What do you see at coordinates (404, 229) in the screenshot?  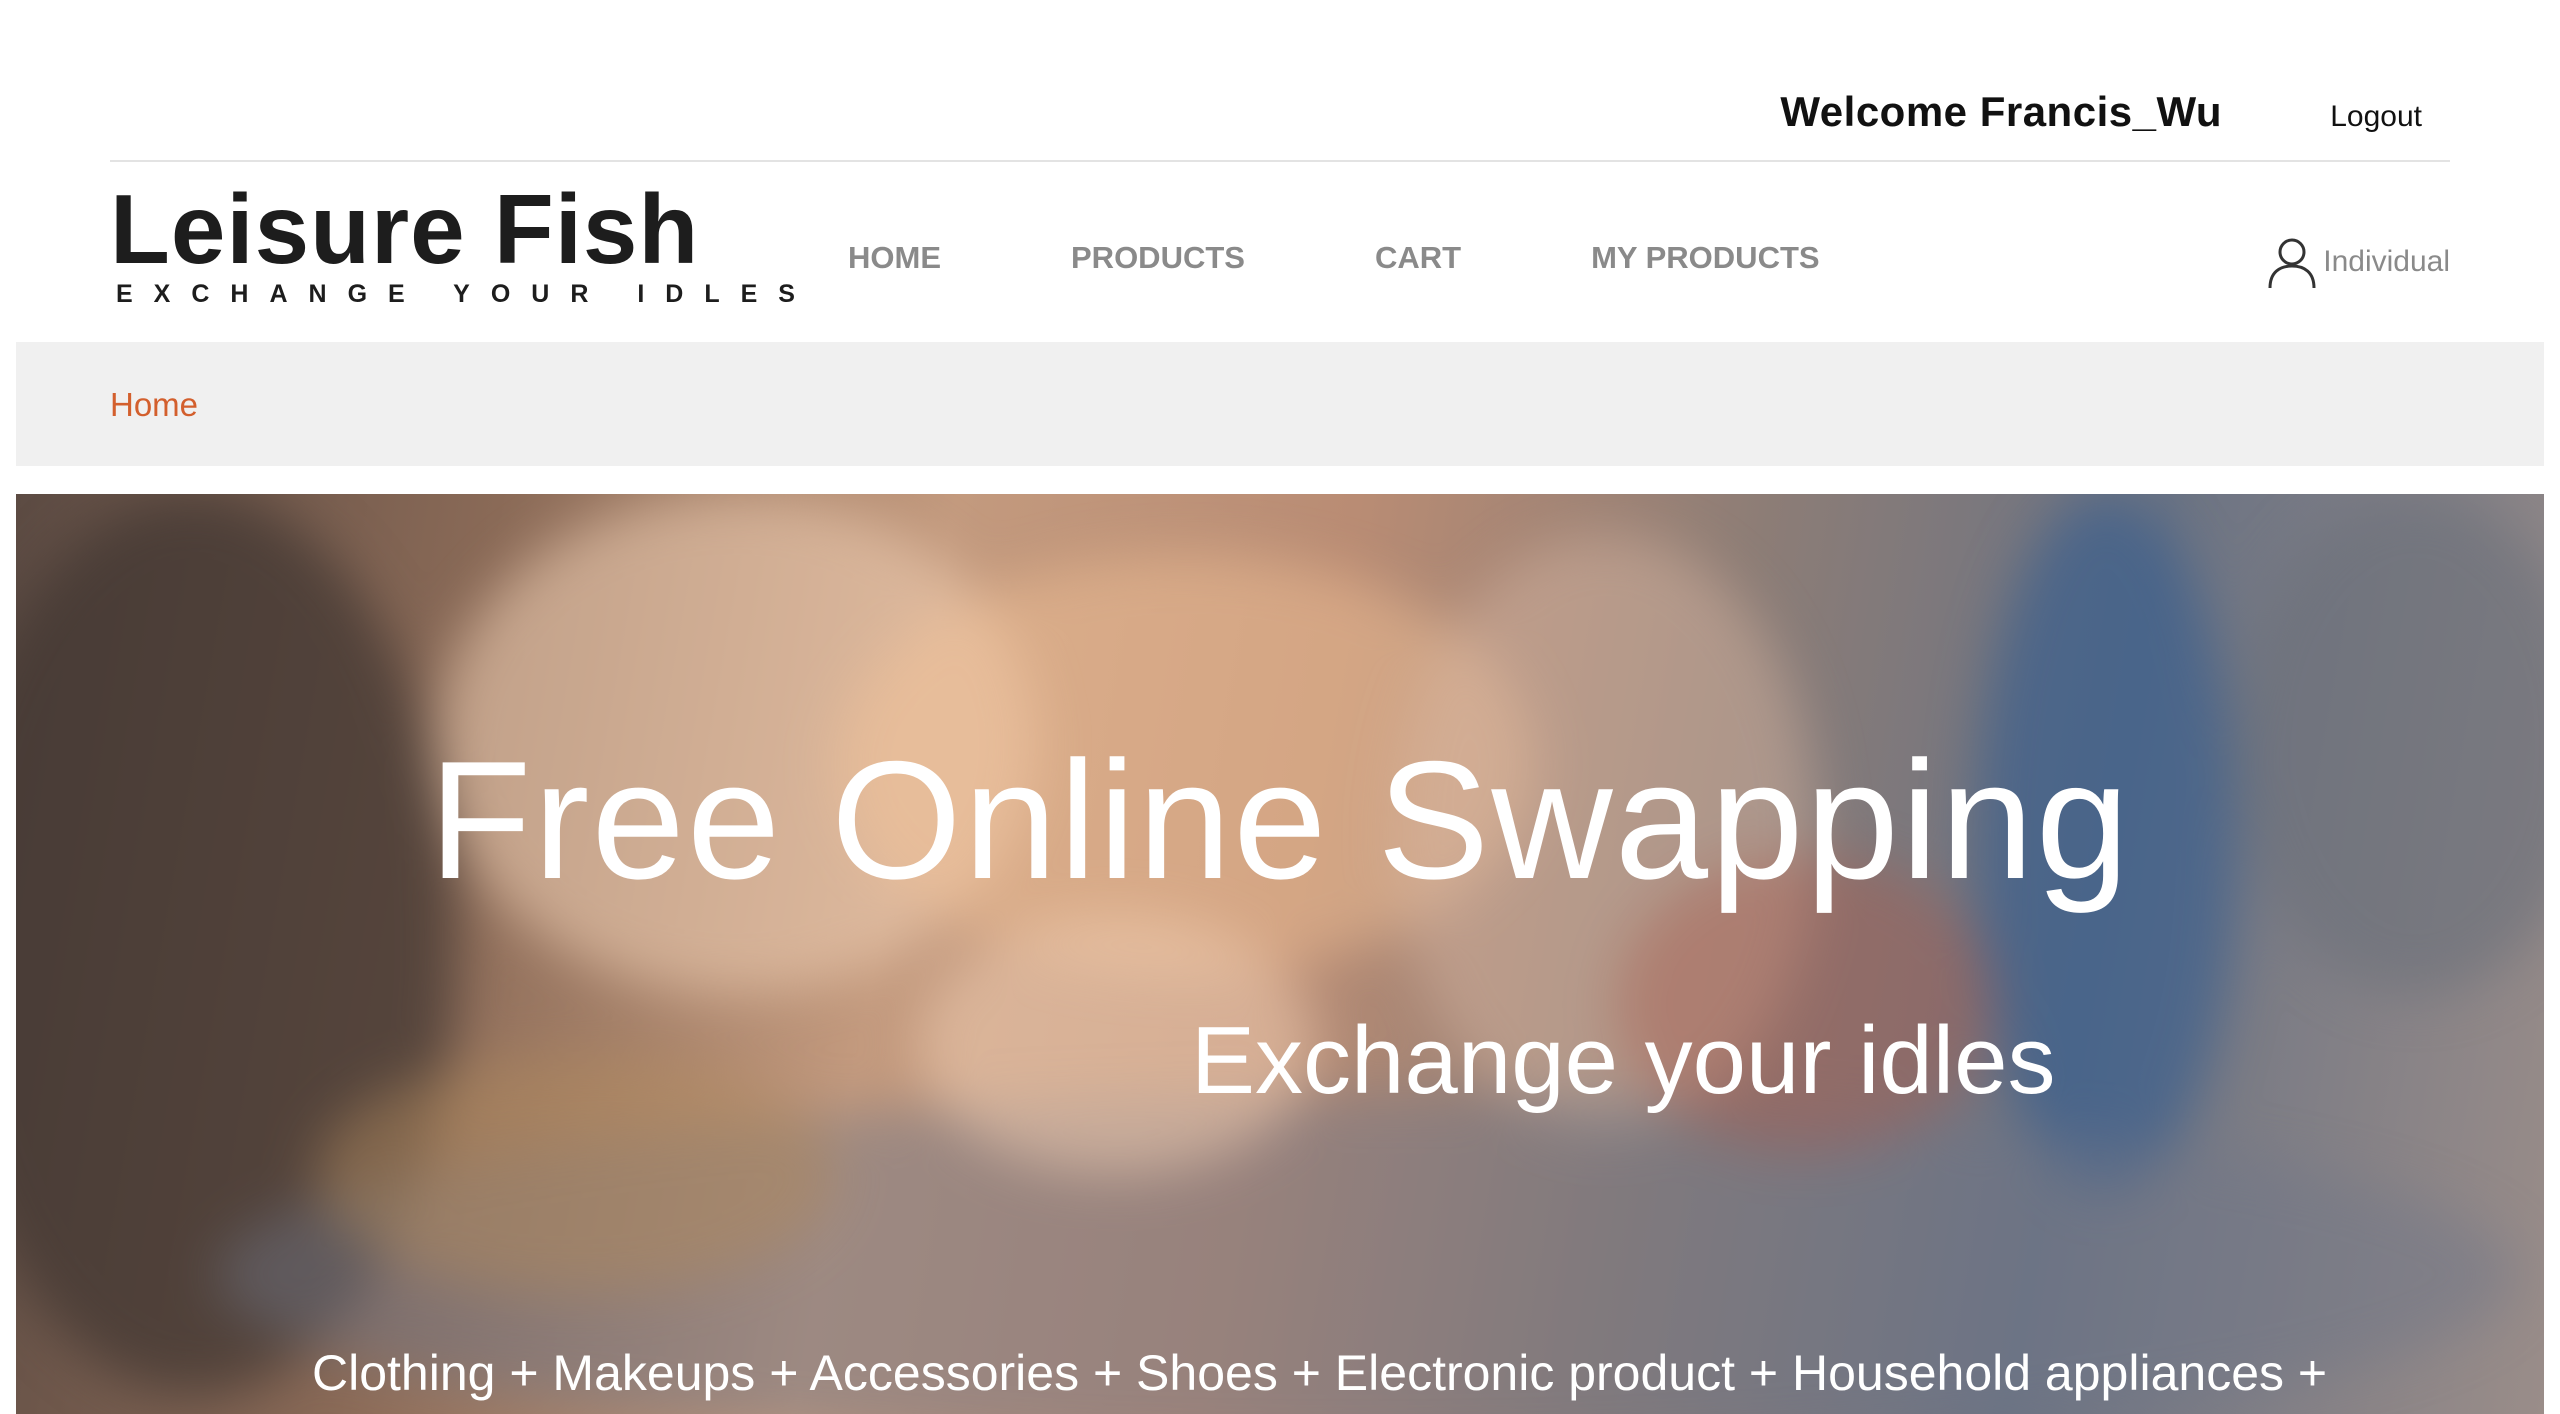 I see `logo-title: Leisure Fish` at bounding box center [404, 229].